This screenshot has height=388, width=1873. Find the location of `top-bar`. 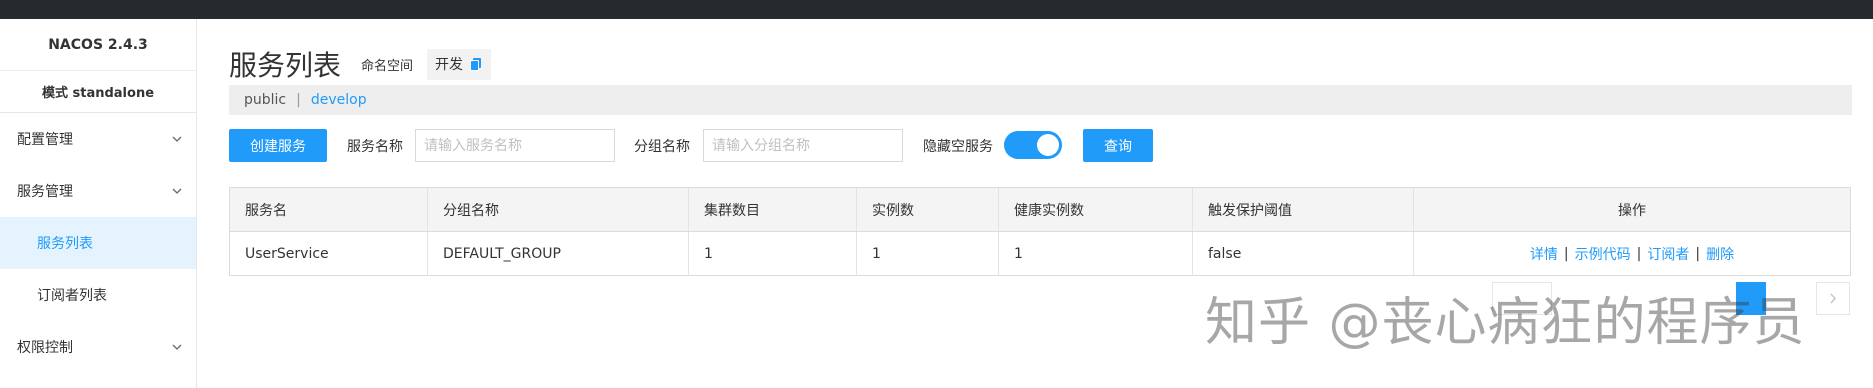

top-bar is located at coordinates (936, 9).